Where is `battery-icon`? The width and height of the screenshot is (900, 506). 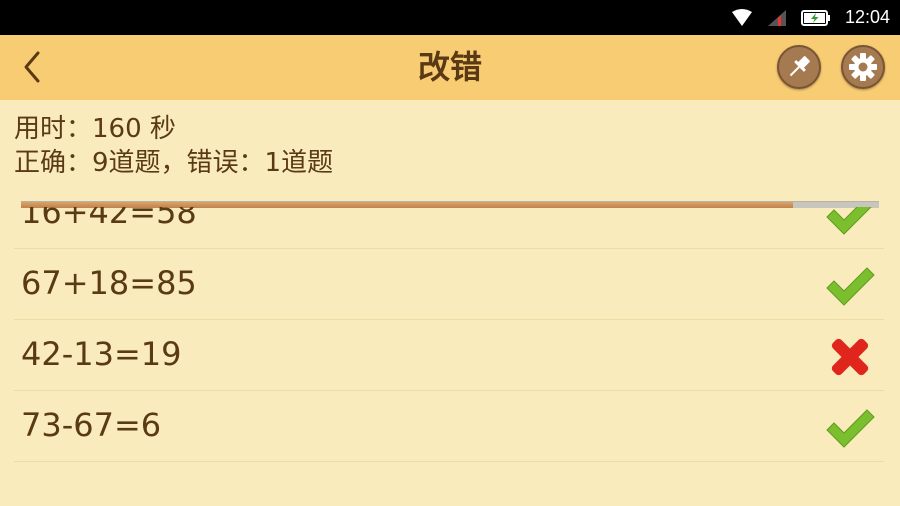 battery-icon is located at coordinates (815, 17).